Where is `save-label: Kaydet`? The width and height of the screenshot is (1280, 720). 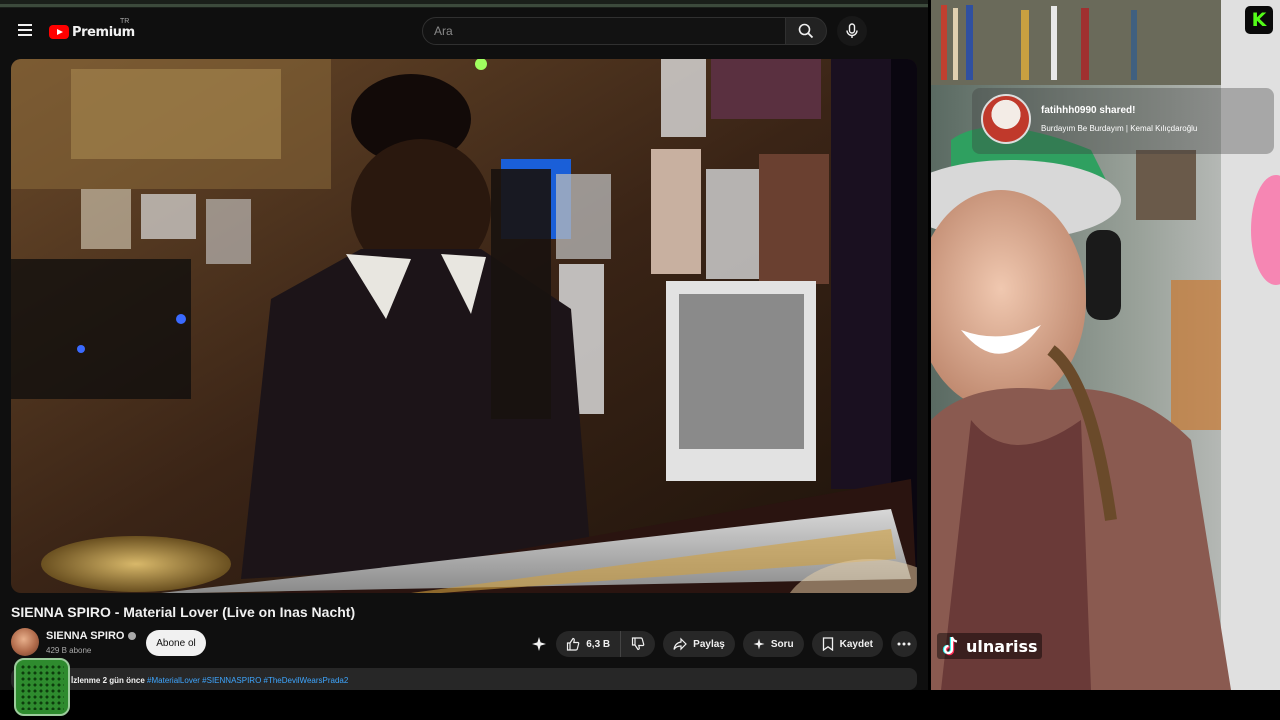 save-label: Kaydet is located at coordinates (856, 644).